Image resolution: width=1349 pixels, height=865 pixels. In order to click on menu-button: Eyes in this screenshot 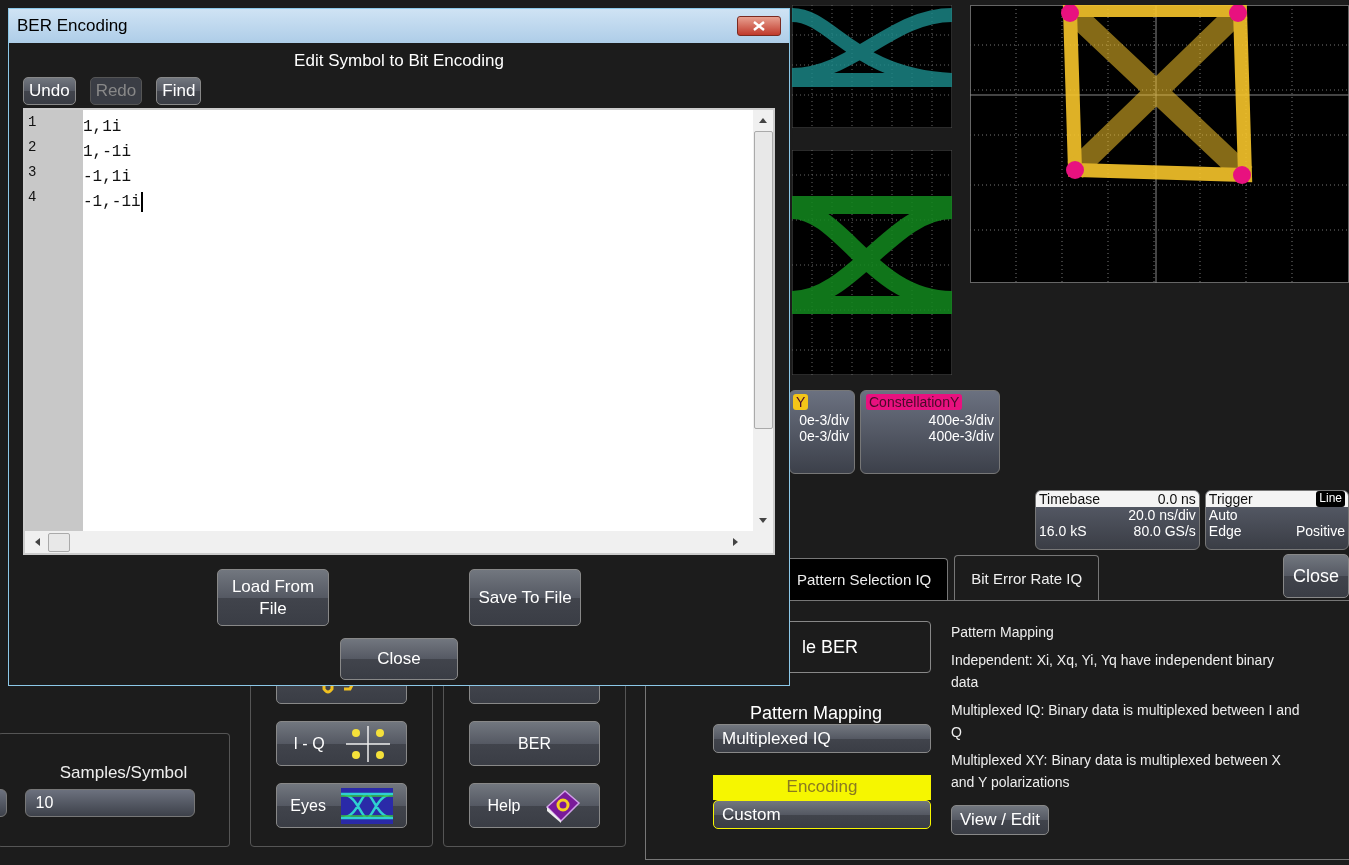, I will do `click(341, 805)`.